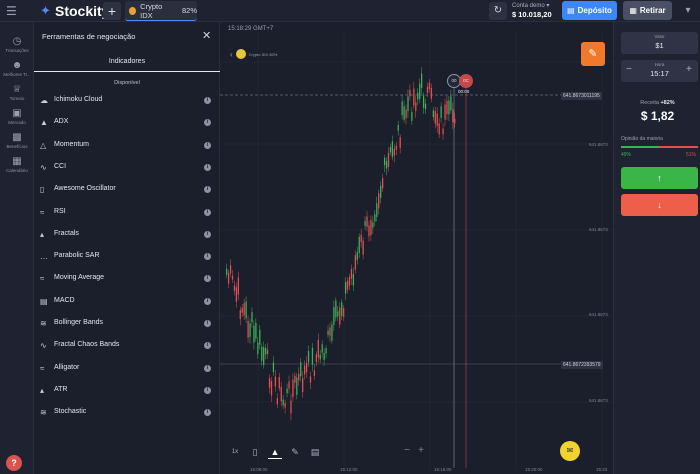 Image resolution: width=700 pixels, height=474 pixels. Describe the element at coordinates (17, 92) in the screenshot. I see `nav-item-tournament: ♕ Torneio` at that location.